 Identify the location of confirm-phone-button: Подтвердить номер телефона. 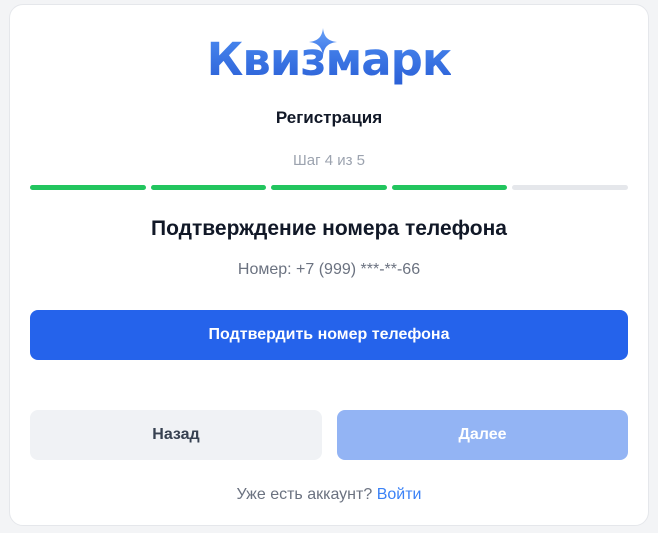
(329, 335).